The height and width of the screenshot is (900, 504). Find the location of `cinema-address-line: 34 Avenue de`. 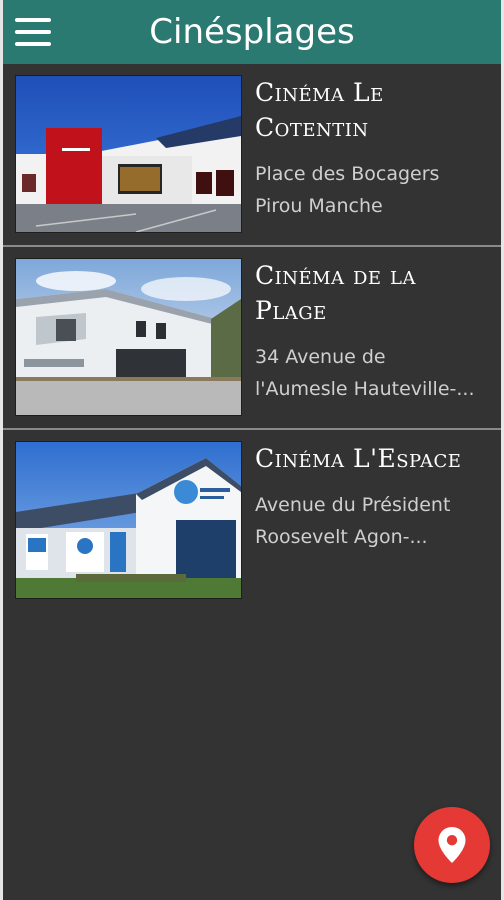

cinema-address-line: 34 Avenue de is located at coordinates (320, 357).